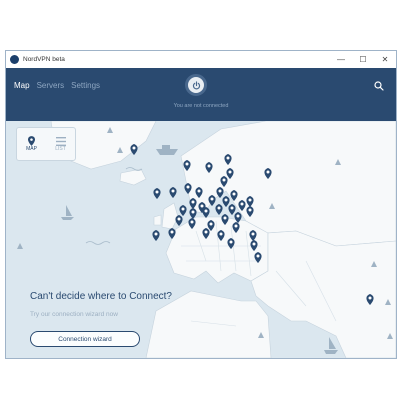  I want to click on nav-tabs: Map Servers Settings, so click(57, 85).